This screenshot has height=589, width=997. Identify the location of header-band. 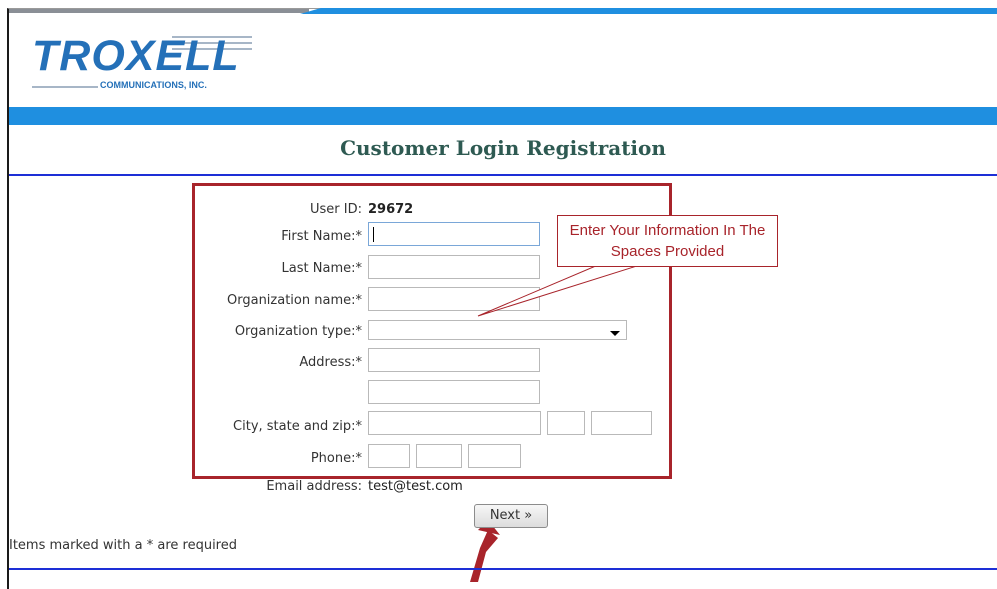
(503, 116).